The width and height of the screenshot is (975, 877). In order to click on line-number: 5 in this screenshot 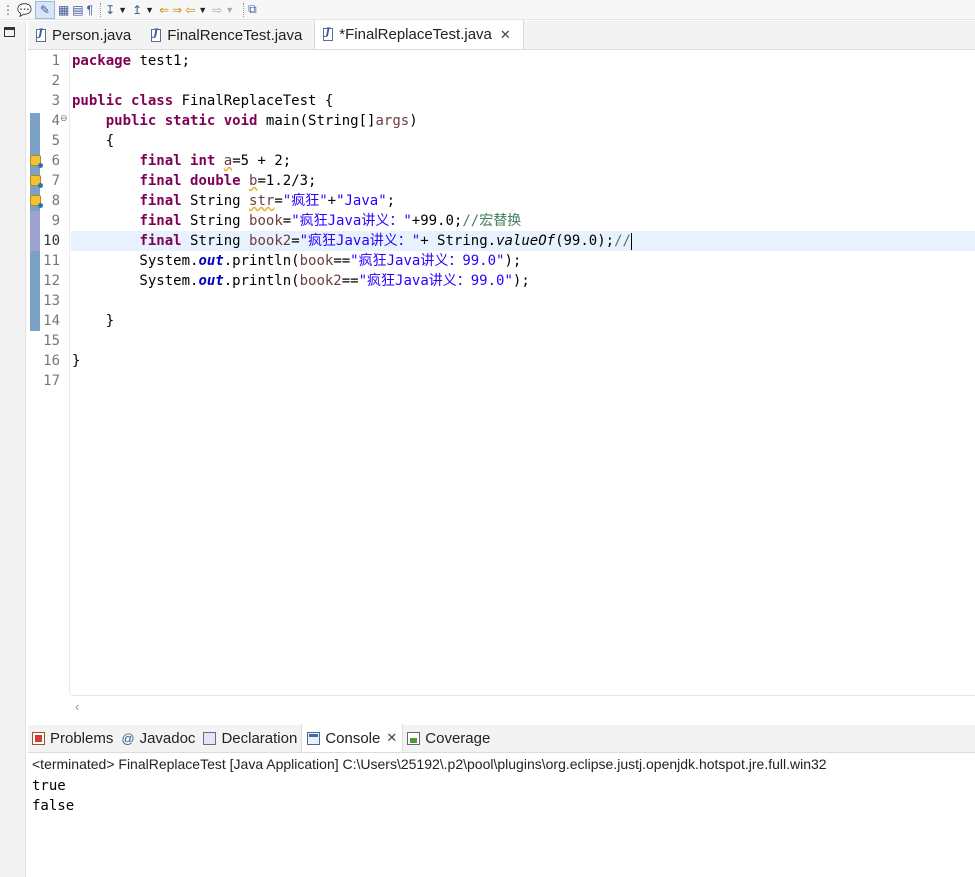, I will do `click(55, 141)`.